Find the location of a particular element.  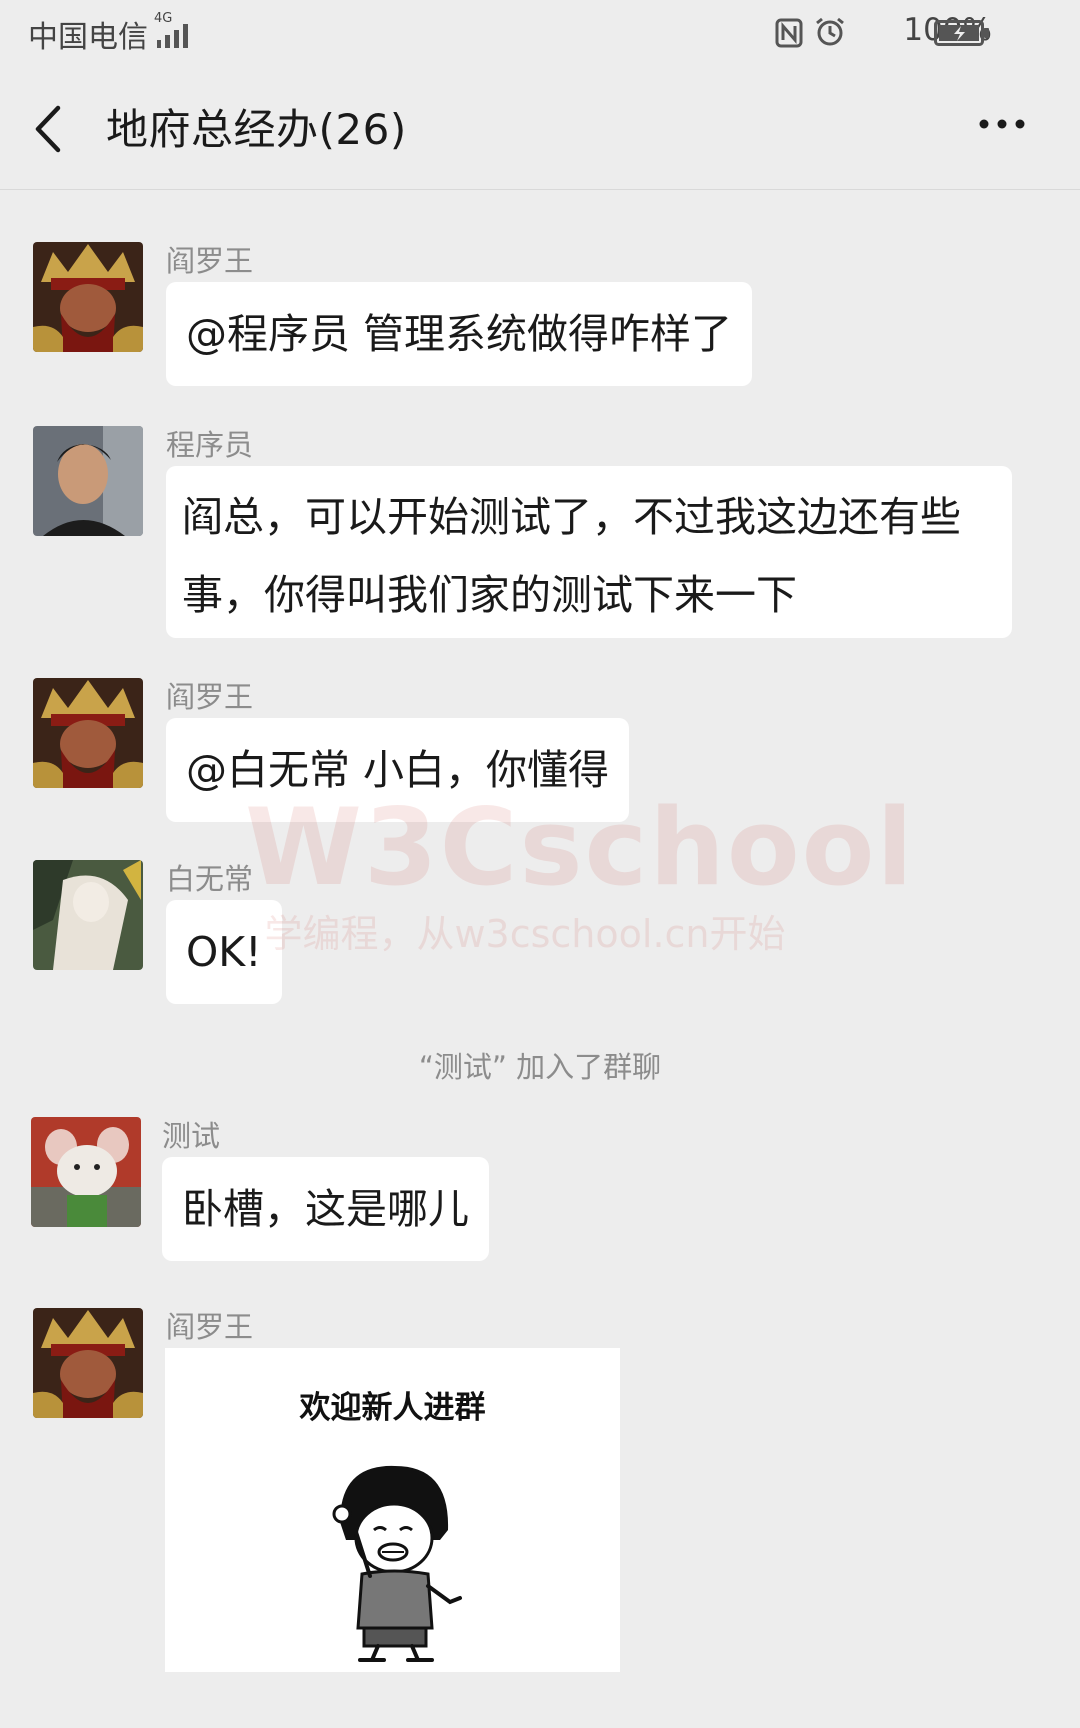

sticker-caption: 欢迎新人进群 is located at coordinates (392, 1408).